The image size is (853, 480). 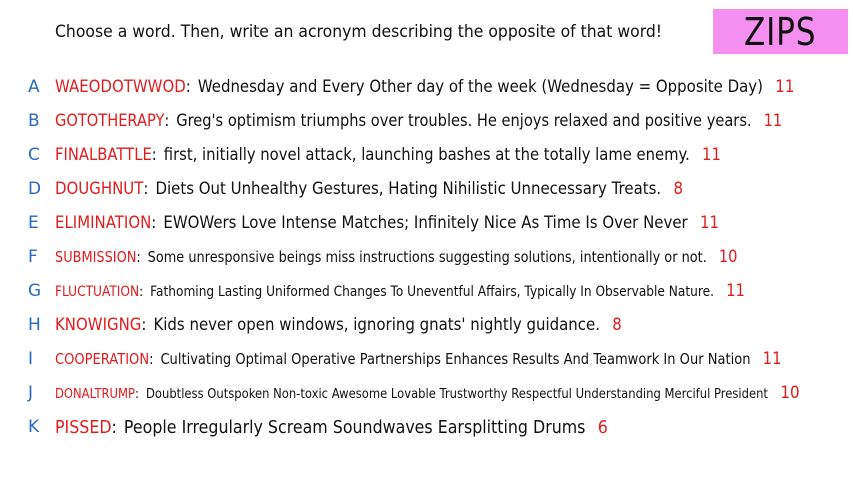 What do you see at coordinates (103, 223) in the screenshot?
I see `entry-word: ELIMINATION` at bounding box center [103, 223].